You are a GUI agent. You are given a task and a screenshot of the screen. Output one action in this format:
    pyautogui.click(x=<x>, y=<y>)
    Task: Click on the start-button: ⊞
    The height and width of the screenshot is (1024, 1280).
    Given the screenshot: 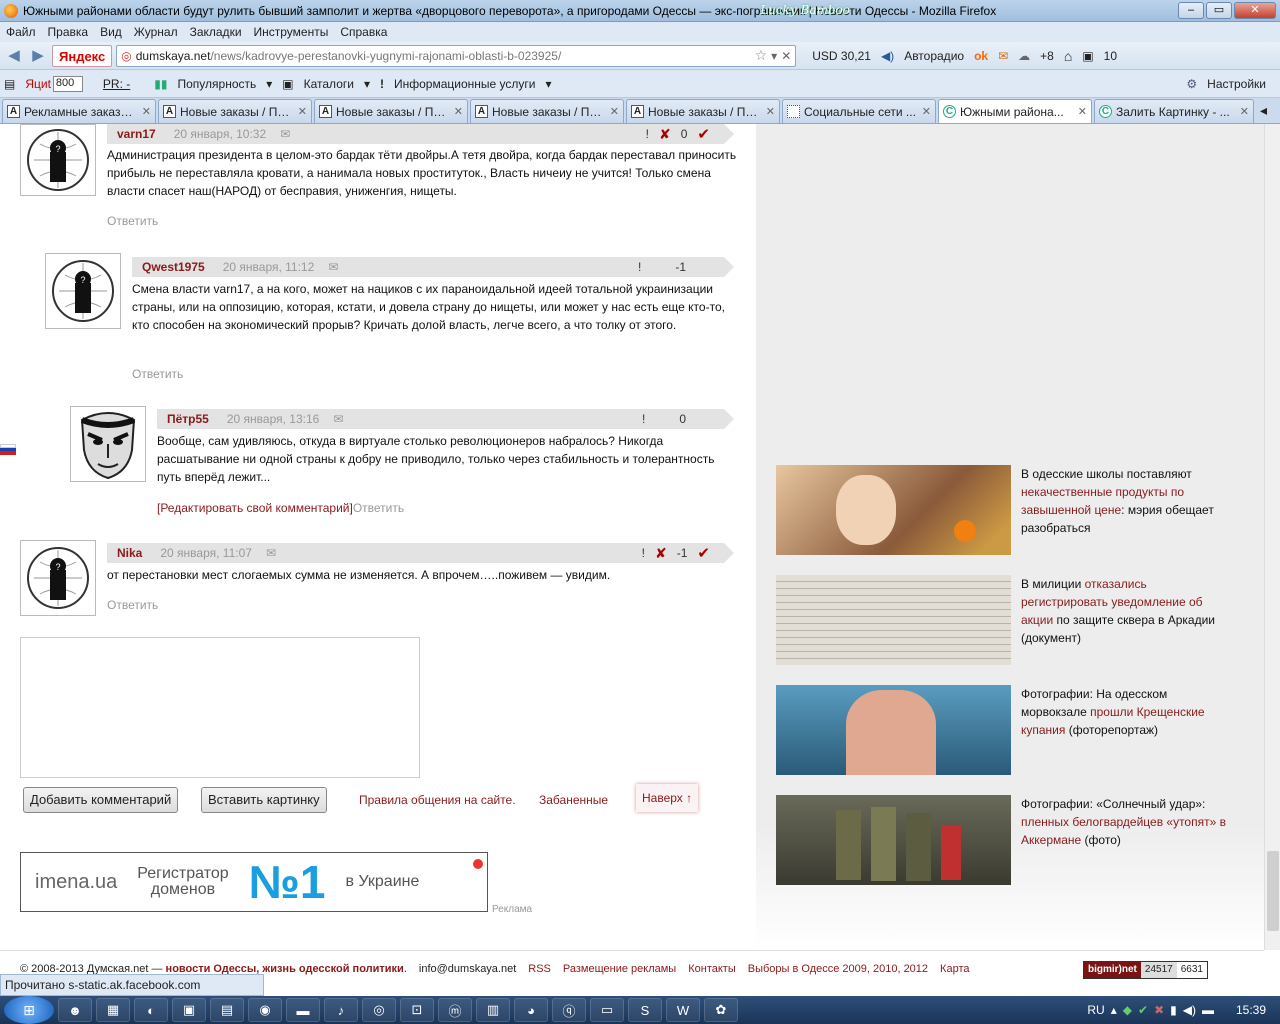 What is the action you would take?
    pyautogui.click(x=29, y=1010)
    